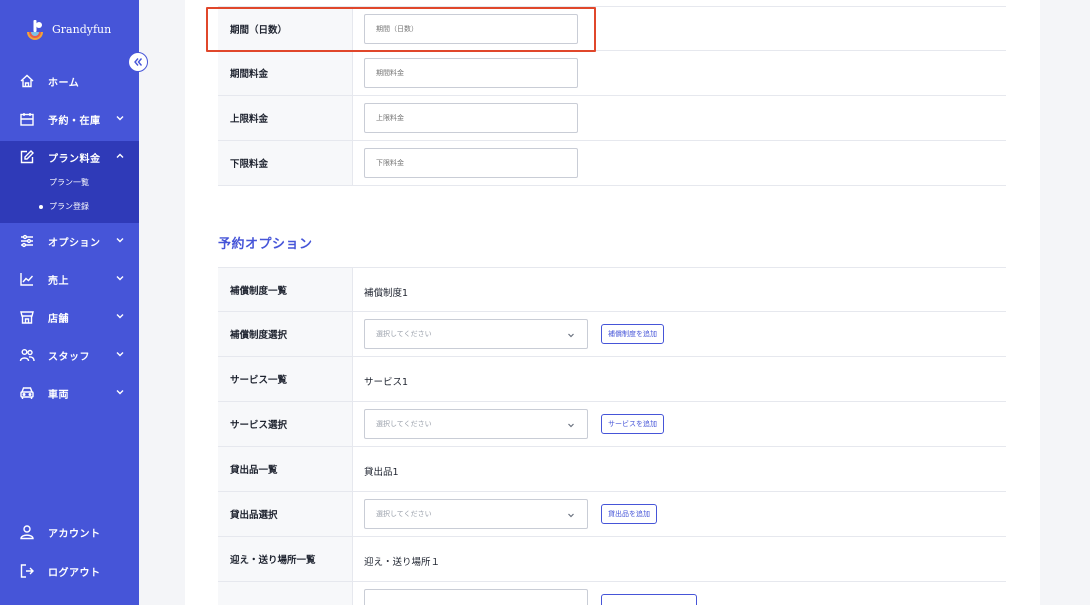 The image size is (1090, 605). I want to click on field-label: 期間（日数）, so click(285, 28).